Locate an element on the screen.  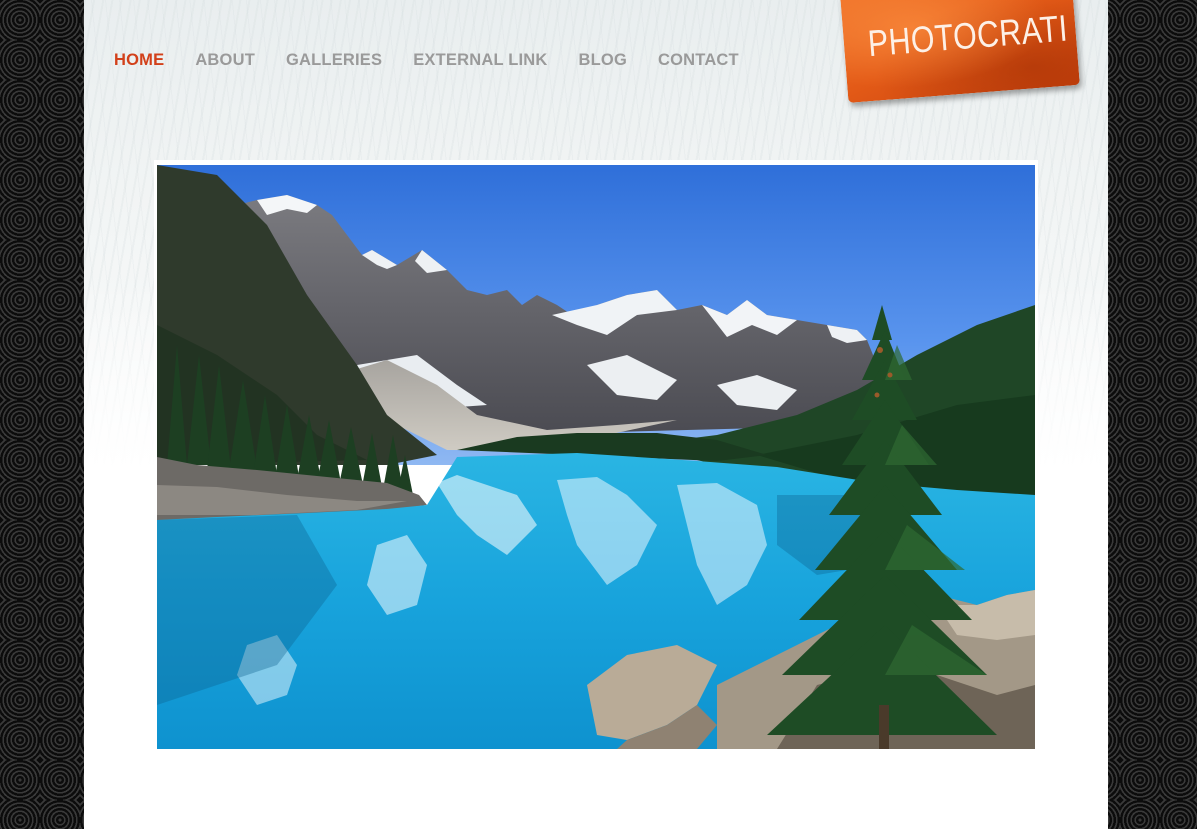
nav-item-about: ABOUT is located at coordinates (225, 60).